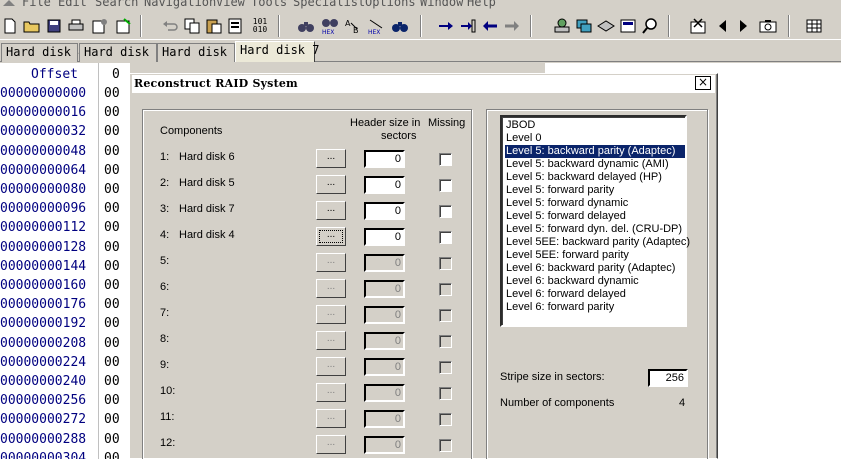 The image size is (841, 459). What do you see at coordinates (698, 26) in the screenshot?
I see `close-window-icon` at bounding box center [698, 26].